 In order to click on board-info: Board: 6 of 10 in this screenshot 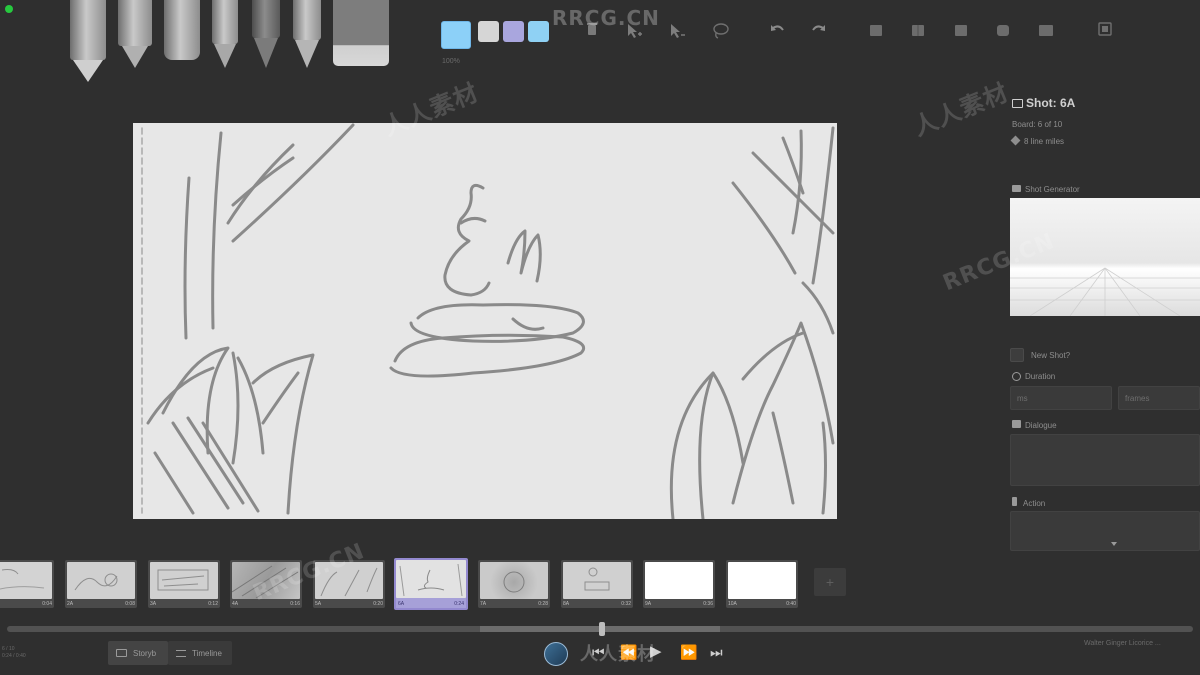, I will do `click(1037, 124)`.